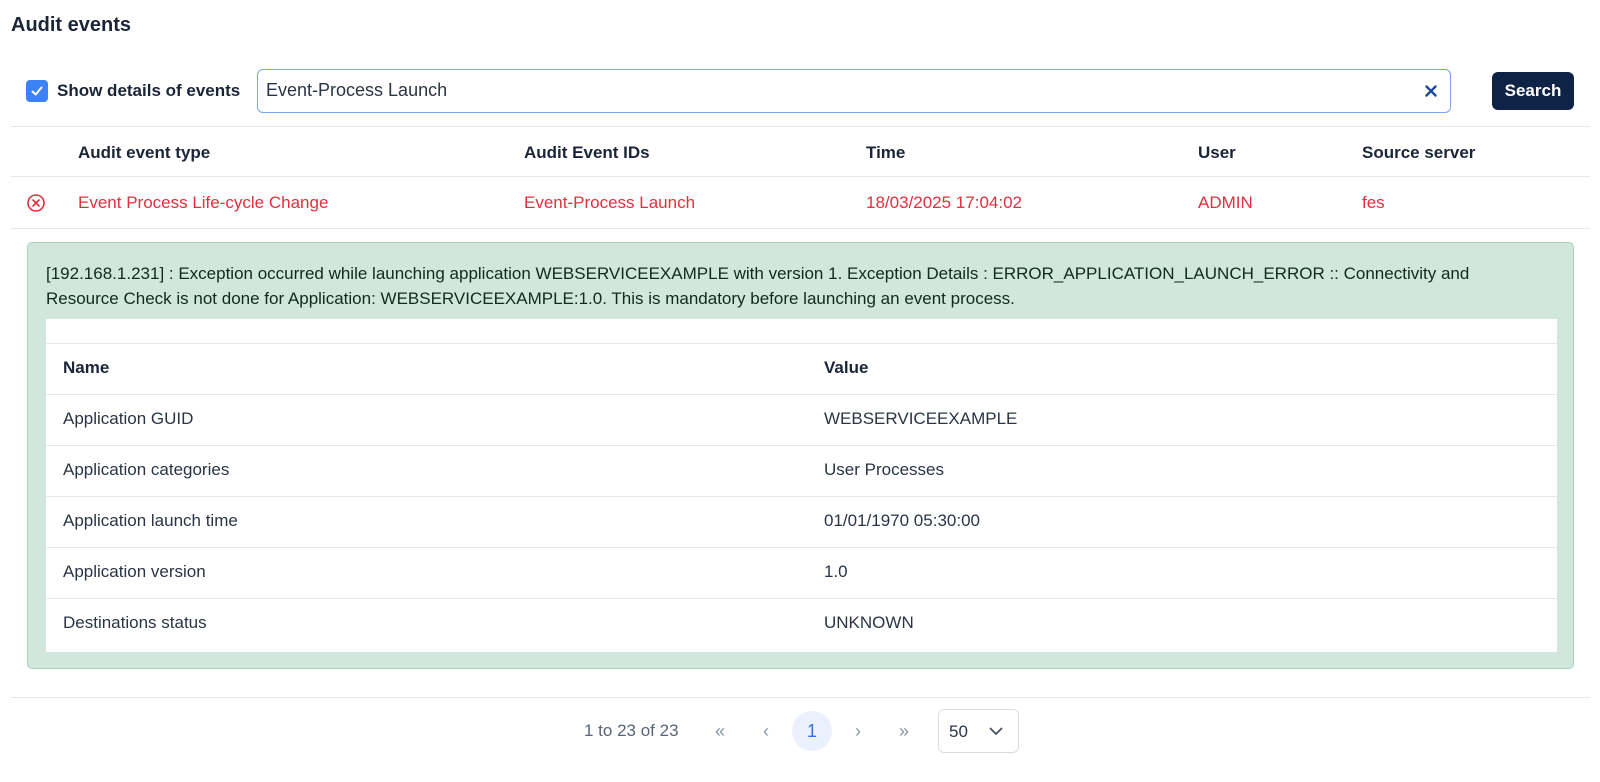 The image size is (1600, 782). Describe the element at coordinates (944, 202) in the screenshot. I see `cell-time: 18/03/2025 17:04:02` at that location.